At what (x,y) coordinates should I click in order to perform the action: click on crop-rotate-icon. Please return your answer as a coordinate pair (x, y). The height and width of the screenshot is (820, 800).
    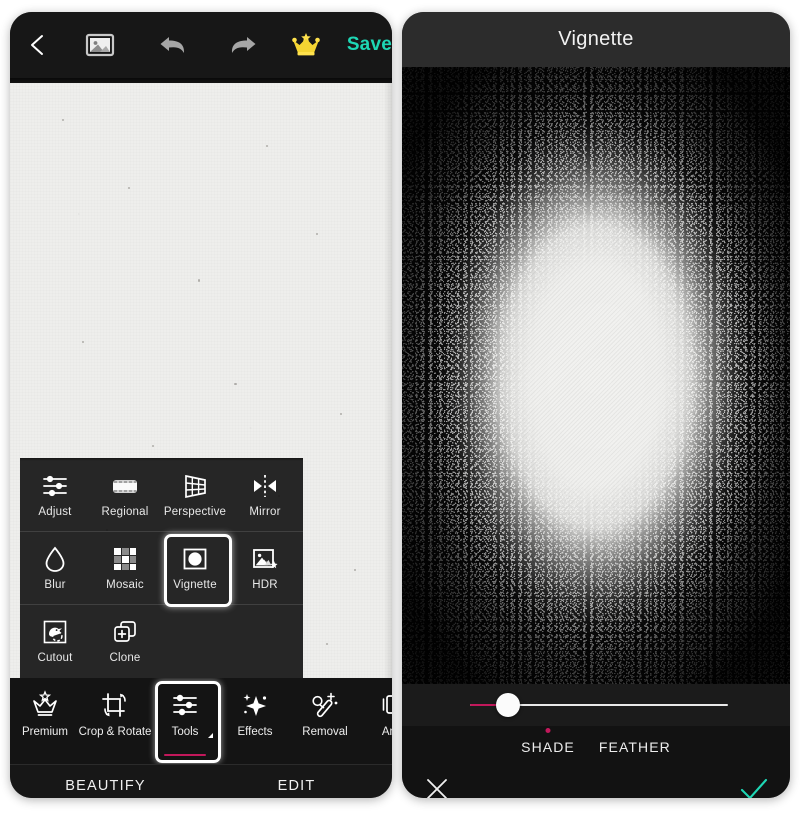
    Looking at the image, I should click on (114, 705).